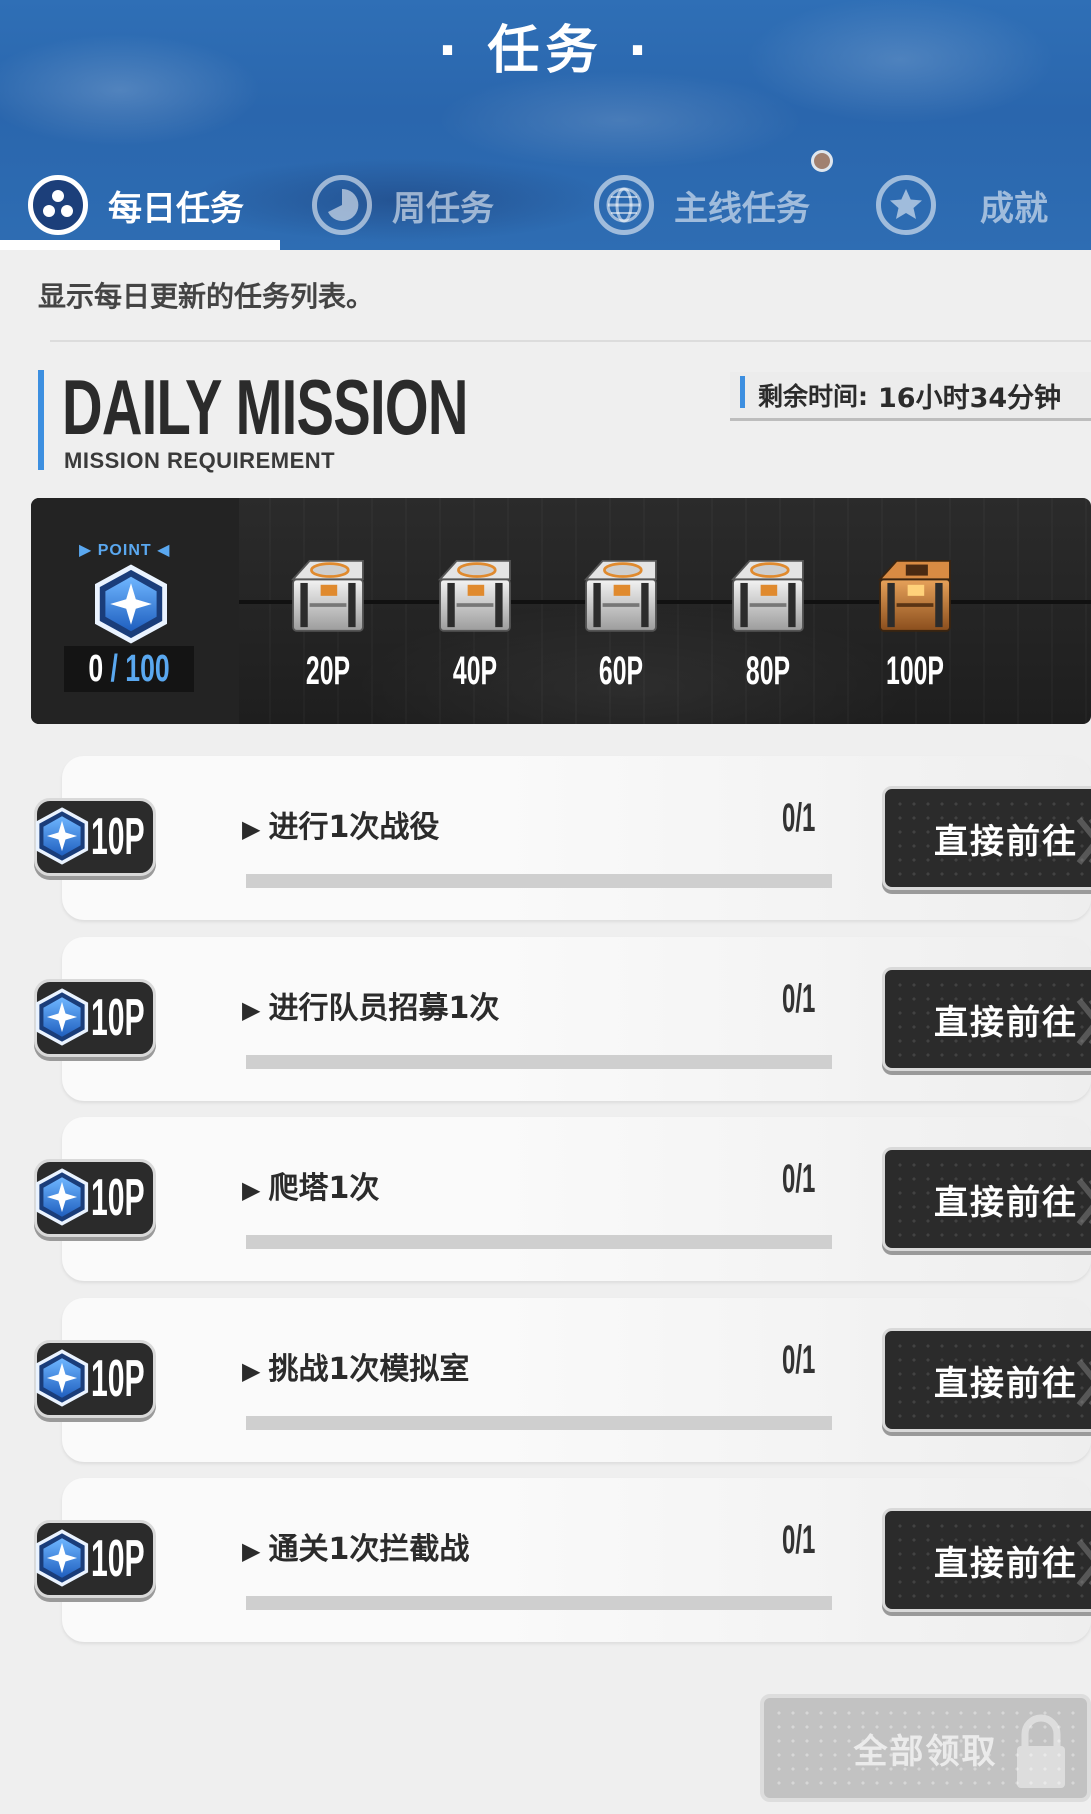 The width and height of the screenshot is (1091, 1814). Describe the element at coordinates (561, 611) in the screenshot. I see `point-progress-panel: ▶ POINT ◀ 0 / 100 20P 40P 60P 80P 100P` at that location.